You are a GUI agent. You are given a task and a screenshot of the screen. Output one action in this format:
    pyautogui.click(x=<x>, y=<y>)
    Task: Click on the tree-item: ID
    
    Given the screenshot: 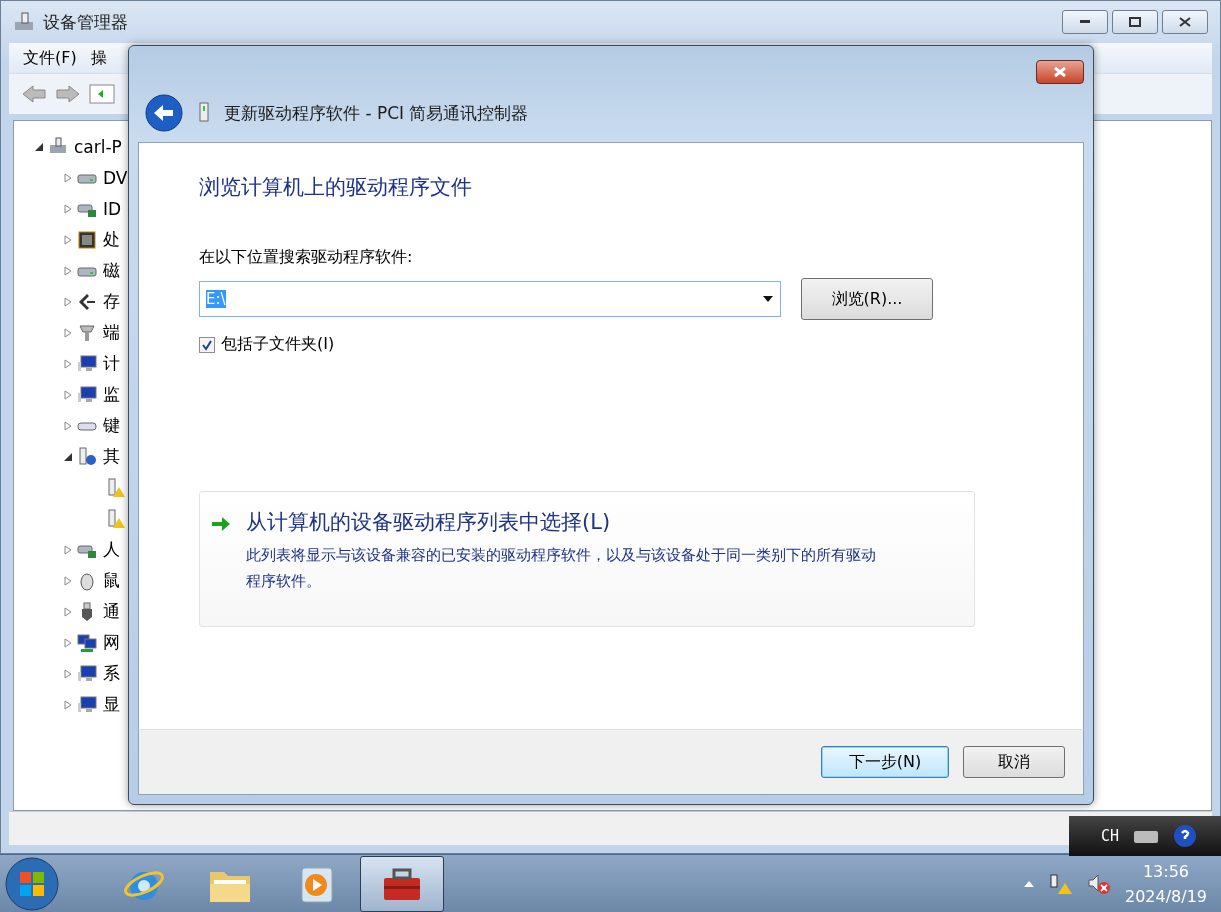 What is the action you would take?
    pyautogui.click(x=112, y=208)
    